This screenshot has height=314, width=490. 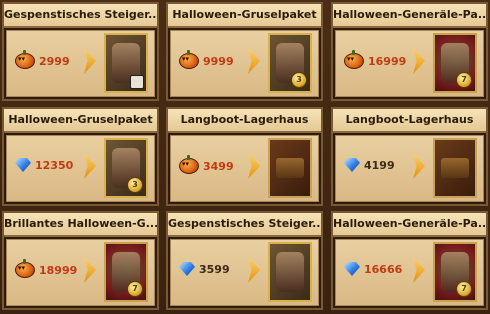 What do you see at coordinates (383, 269) in the screenshot?
I see `price-value: 16666` at bounding box center [383, 269].